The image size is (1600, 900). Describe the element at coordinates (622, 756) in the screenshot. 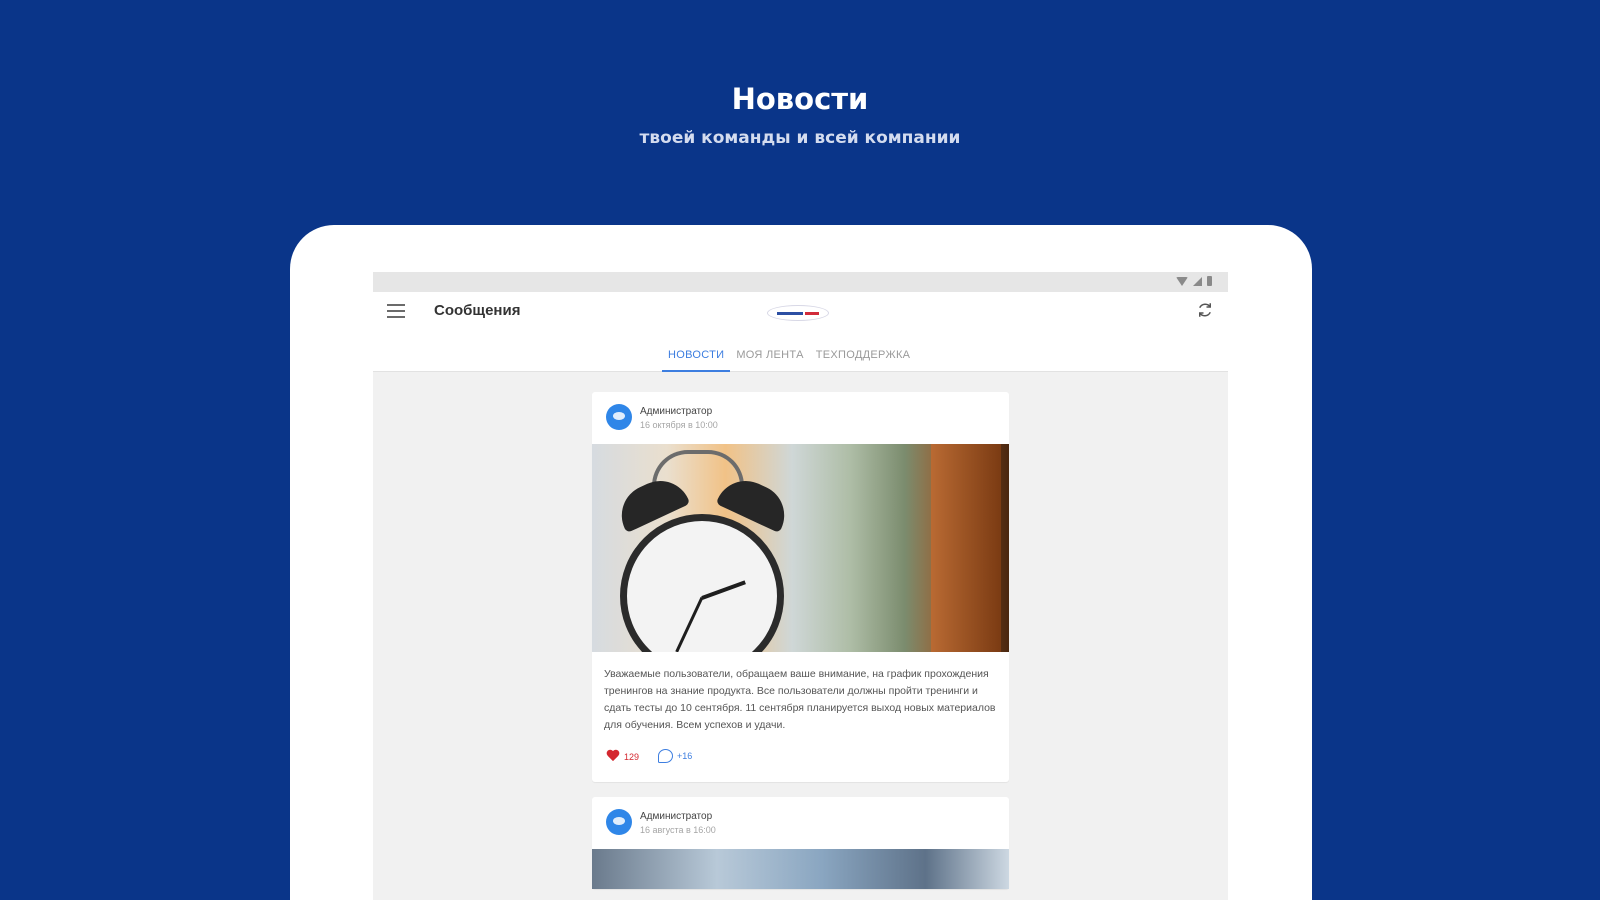

I see `like-button: 129` at that location.